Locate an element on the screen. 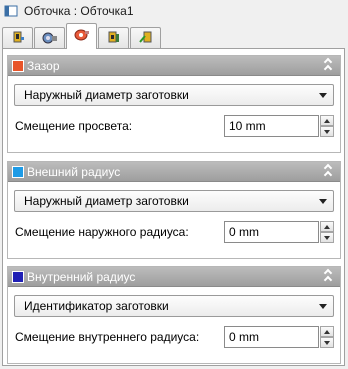  cutter-icon is located at coordinates (50, 38).